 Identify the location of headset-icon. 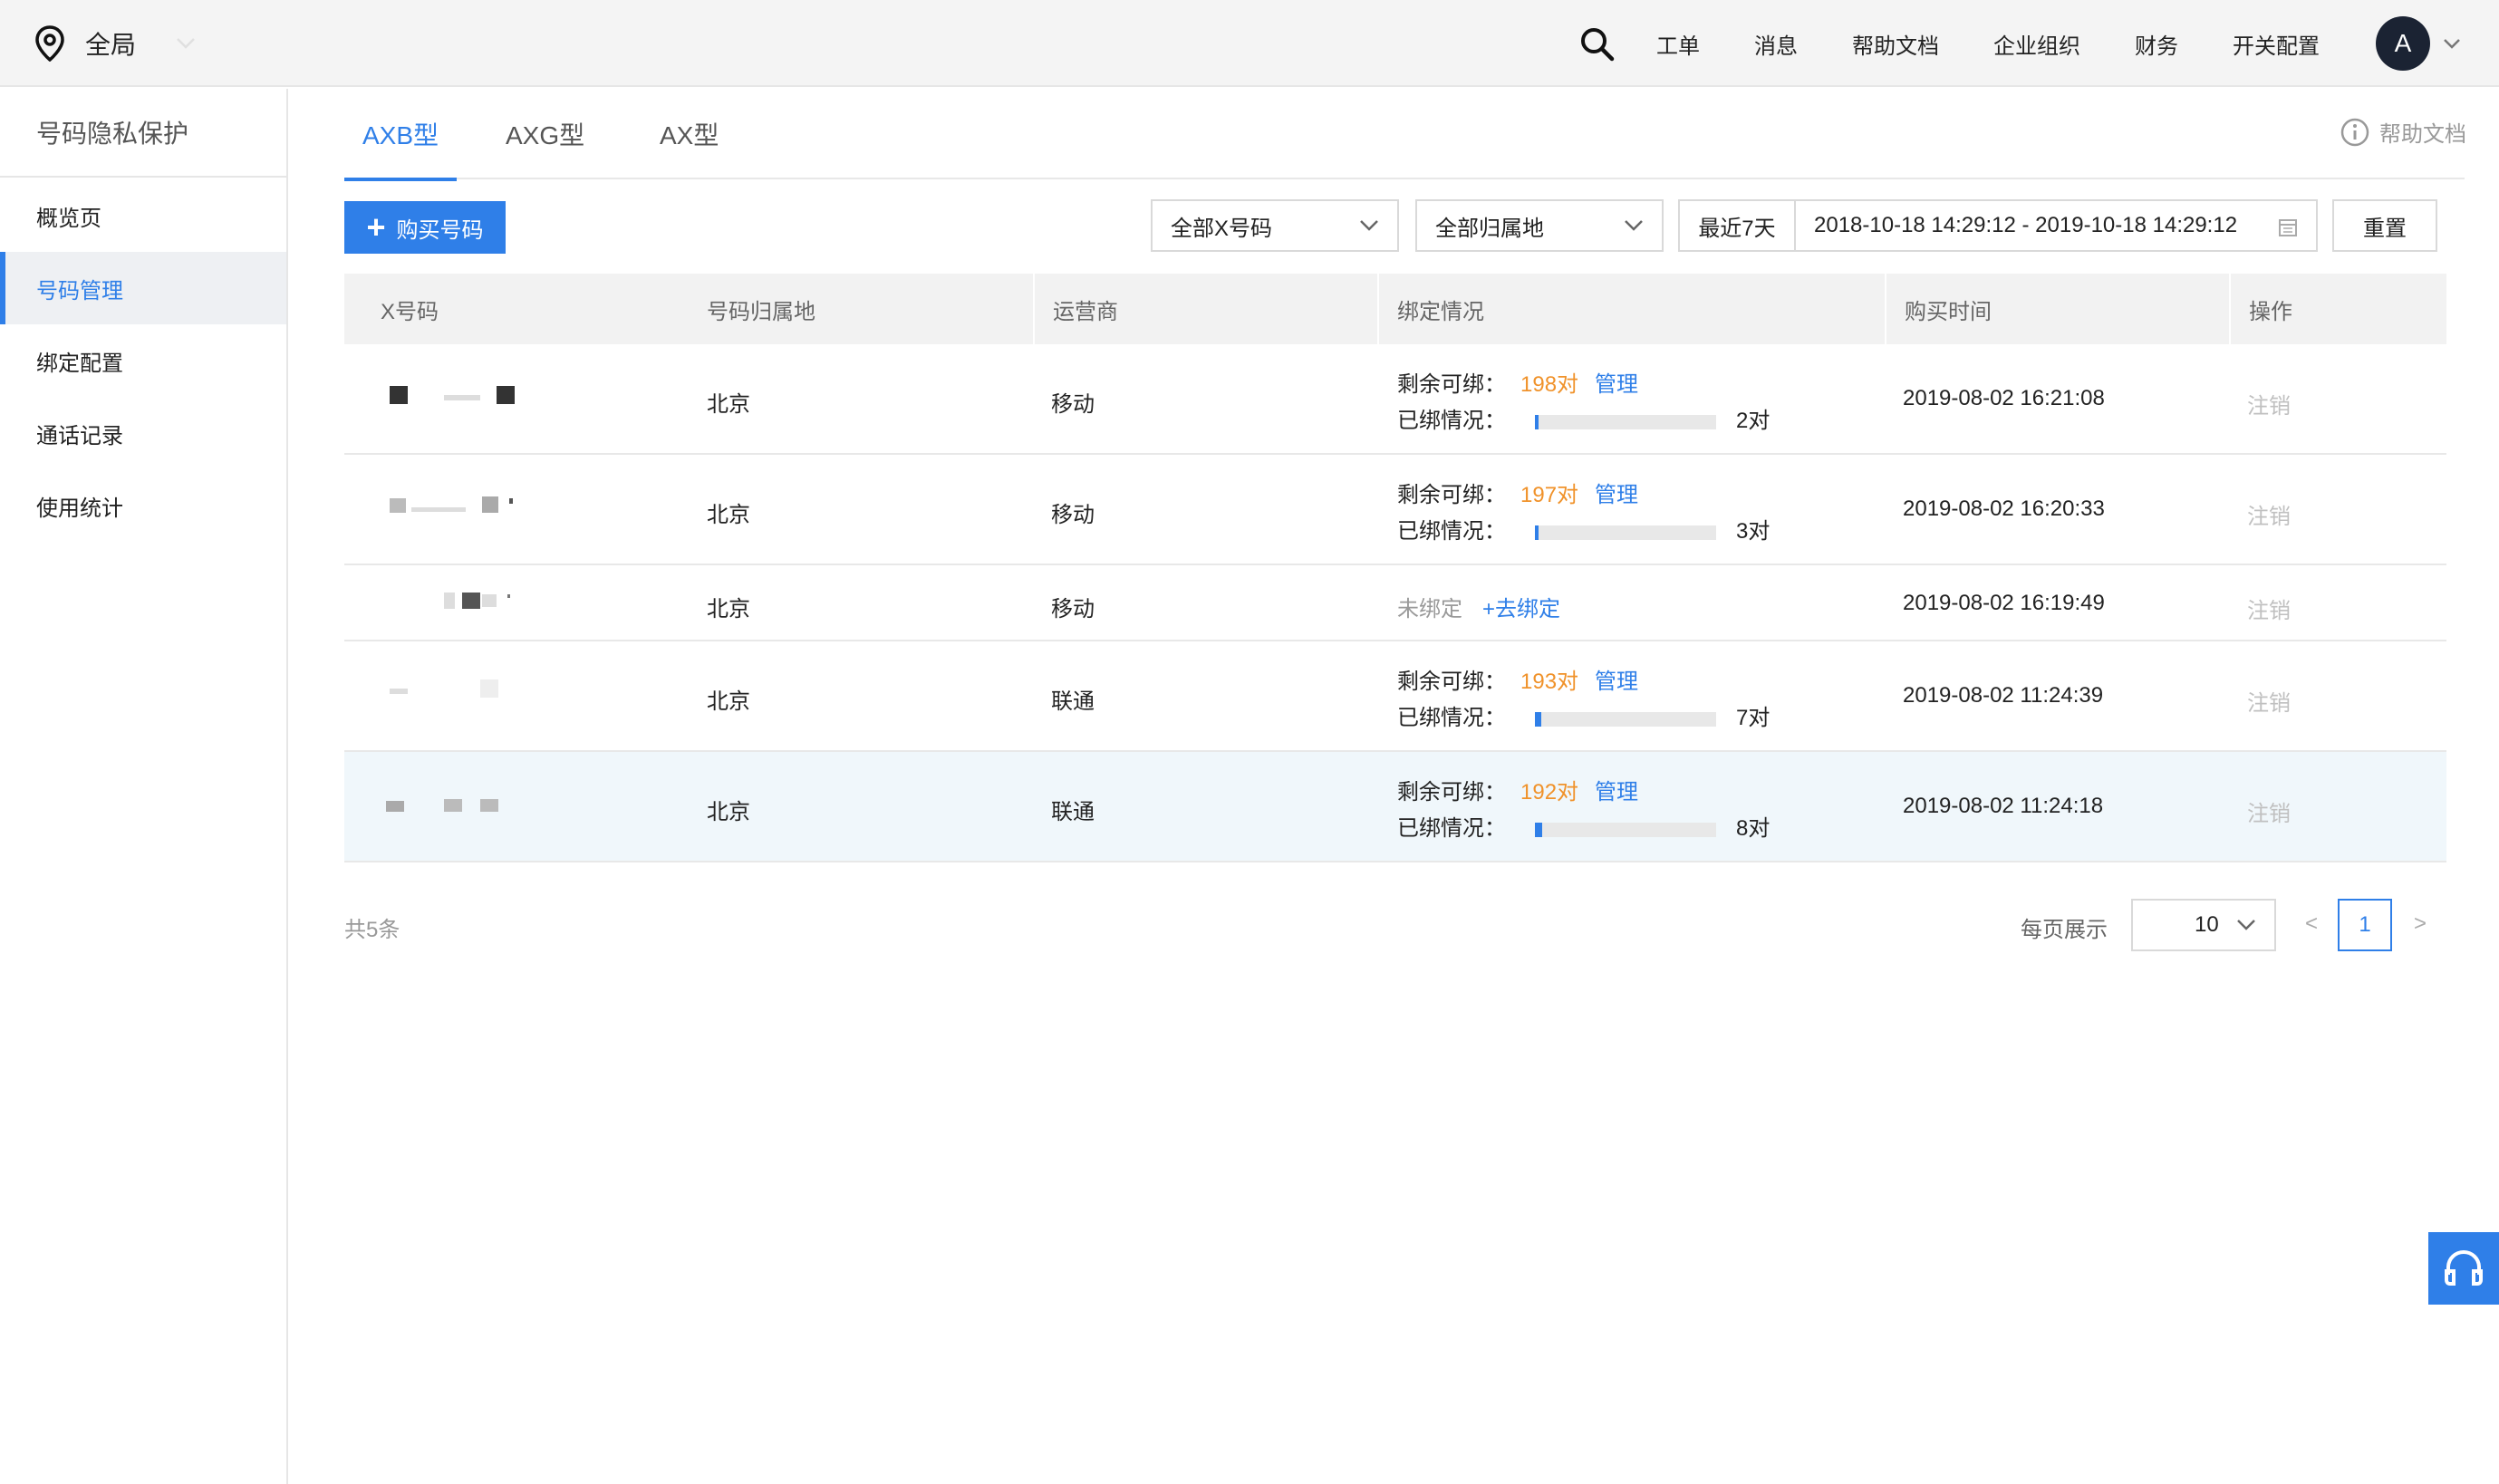
(2464, 1268).